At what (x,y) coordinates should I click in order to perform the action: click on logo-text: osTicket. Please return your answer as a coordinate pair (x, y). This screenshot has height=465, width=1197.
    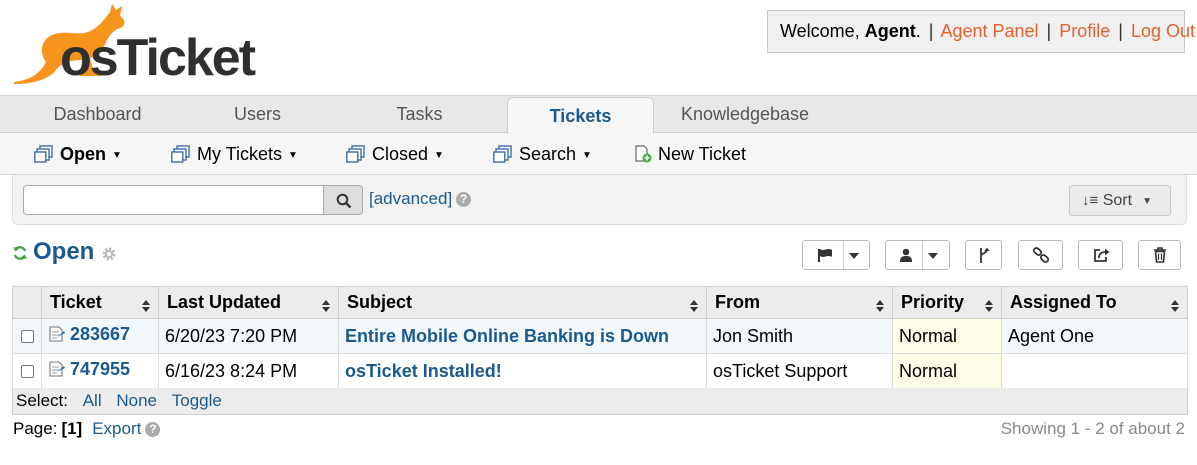
    Looking at the image, I should click on (158, 58).